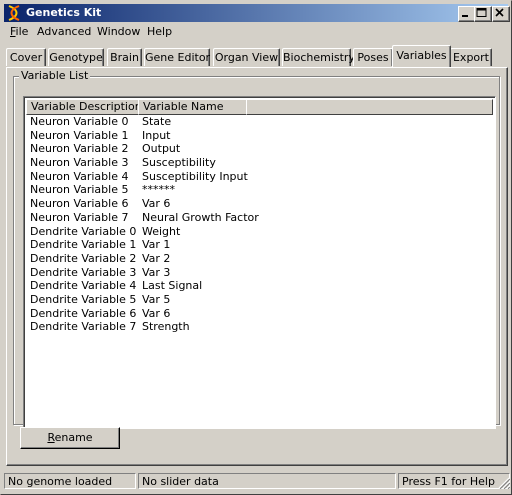 The width and height of the screenshot is (512, 495). What do you see at coordinates (79, 217) in the screenshot?
I see `variable-description: Neuron Variable 7` at bounding box center [79, 217].